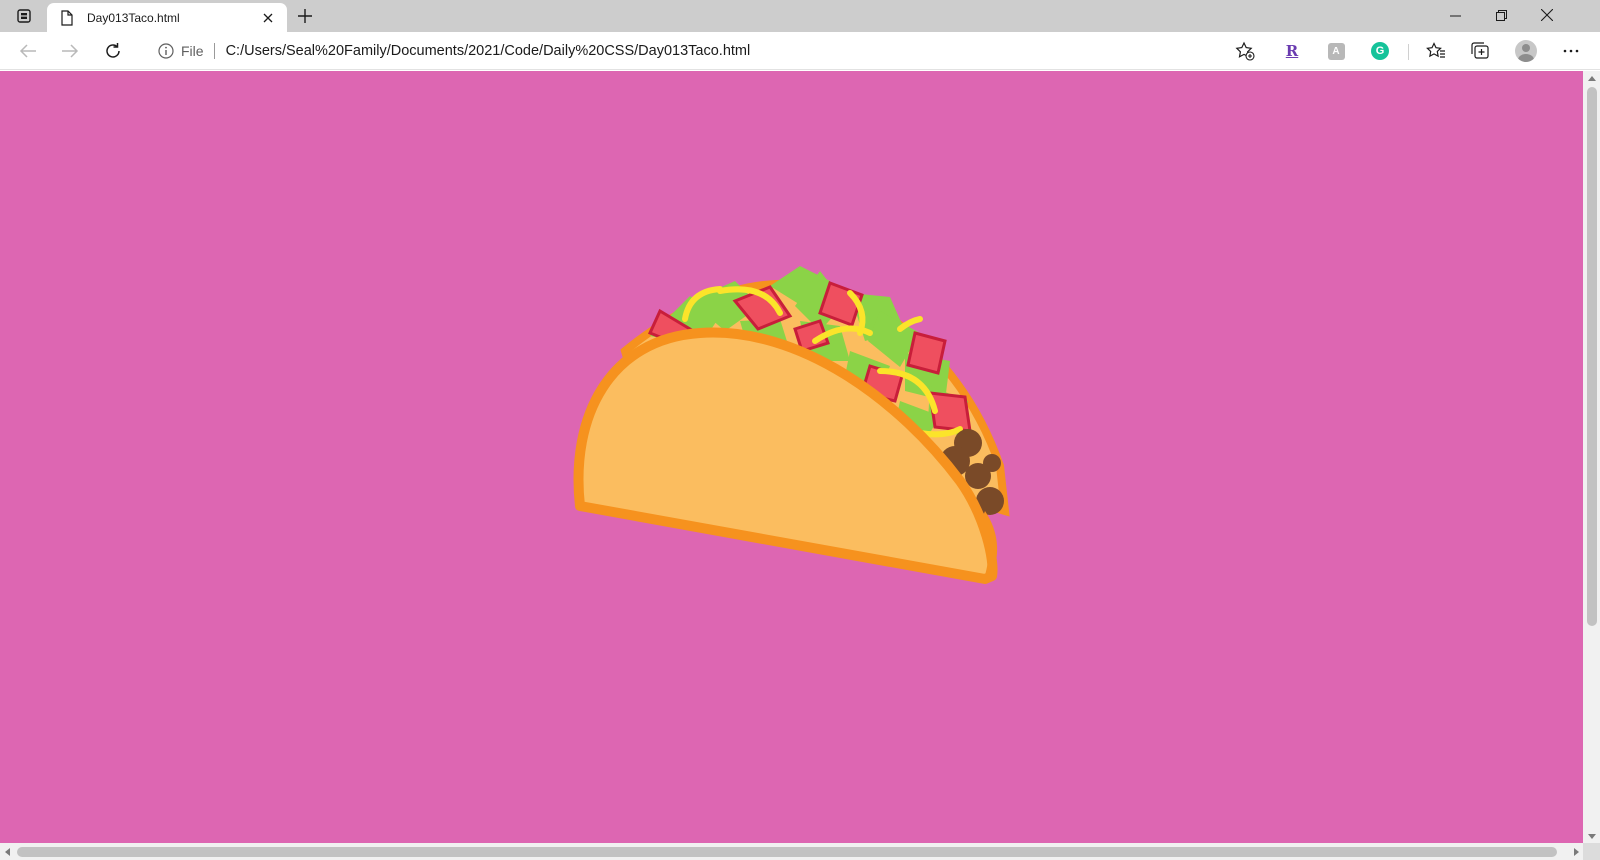  I want to click on caret-right-icon, so click(1576, 851).